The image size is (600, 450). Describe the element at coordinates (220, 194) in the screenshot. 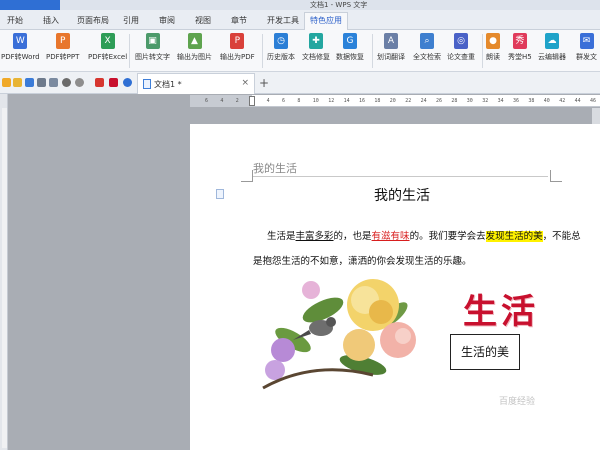

I see `paragraph-layout-icon` at that location.